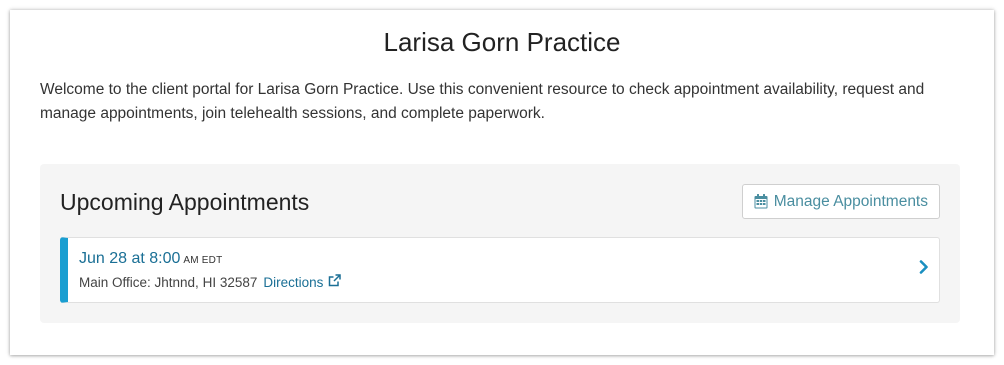 This screenshot has width=1004, height=365. What do you see at coordinates (761, 201) in the screenshot?
I see `calendar-icon` at bounding box center [761, 201].